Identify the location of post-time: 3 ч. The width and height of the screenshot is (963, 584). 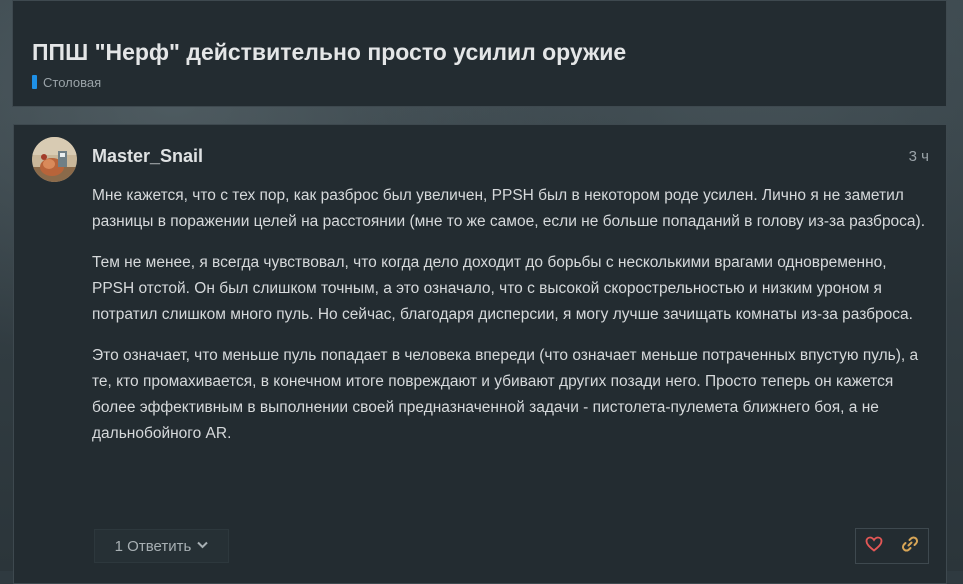
(919, 156).